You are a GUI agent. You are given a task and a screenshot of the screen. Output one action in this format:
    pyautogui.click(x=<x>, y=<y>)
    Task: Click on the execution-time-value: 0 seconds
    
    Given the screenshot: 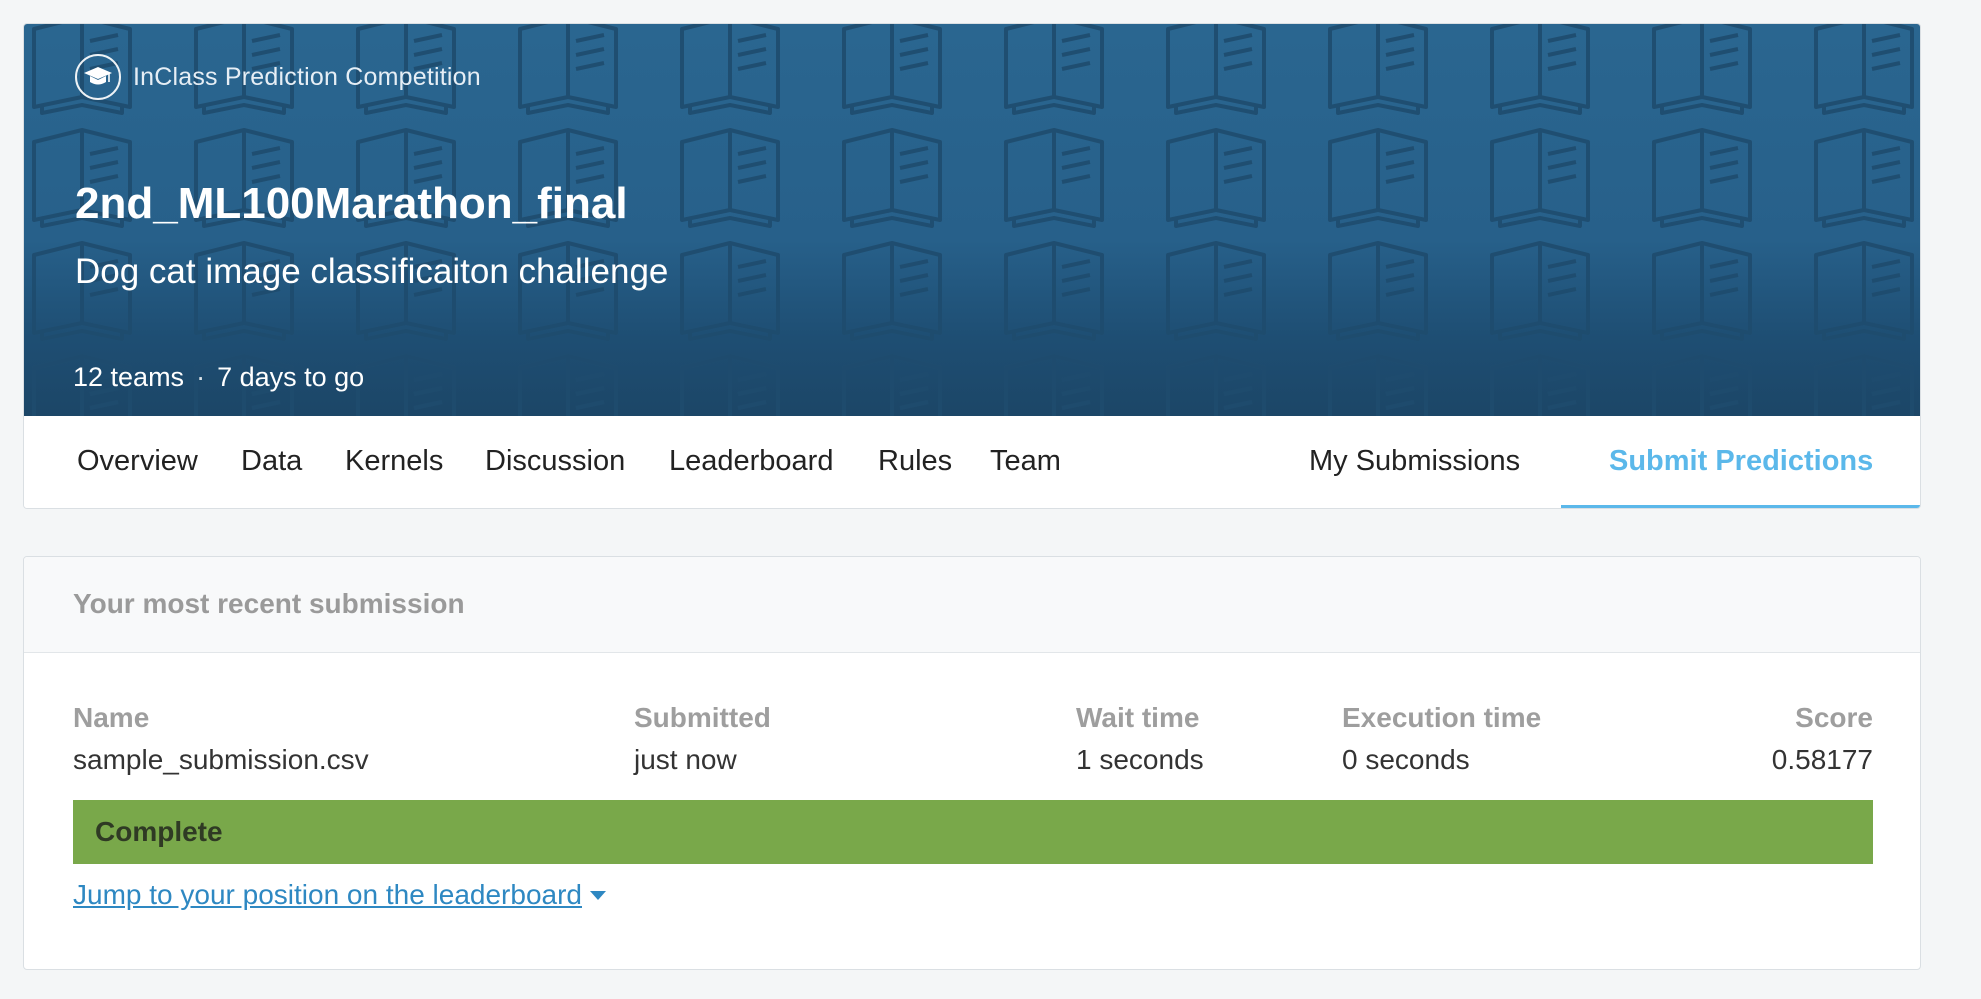 What is the action you would take?
    pyautogui.click(x=1406, y=759)
    